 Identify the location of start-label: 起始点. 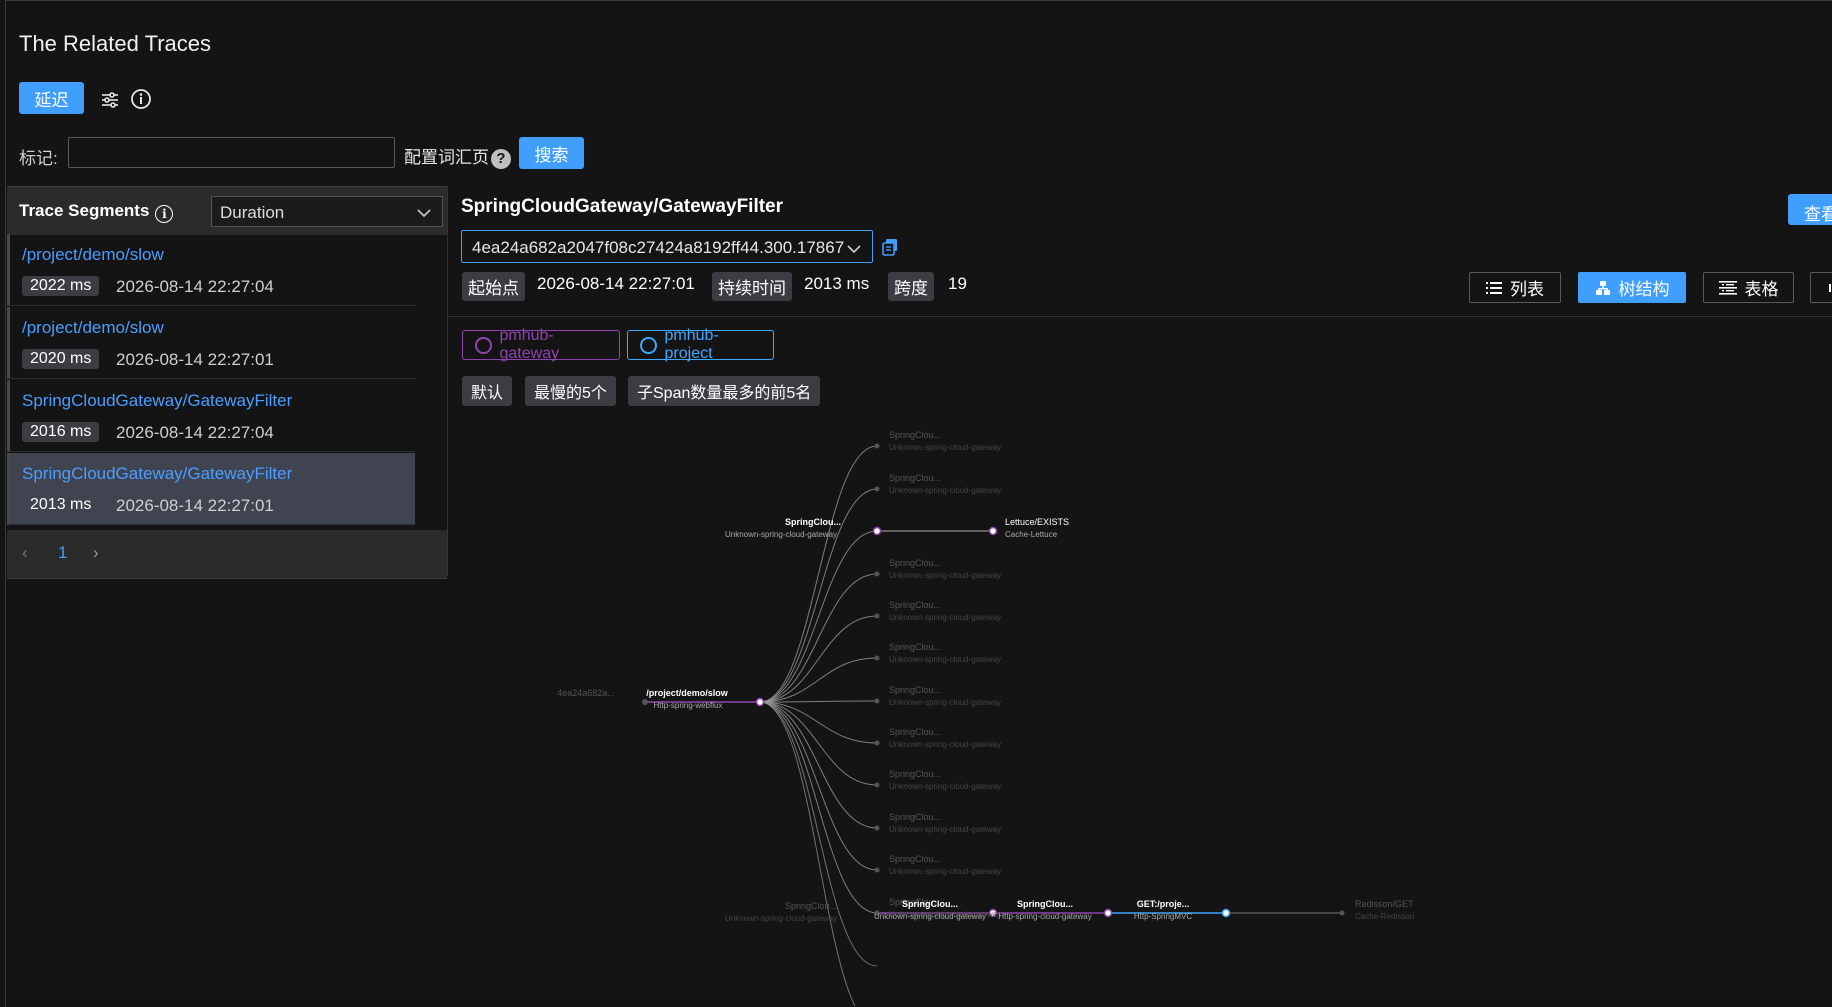
(493, 286).